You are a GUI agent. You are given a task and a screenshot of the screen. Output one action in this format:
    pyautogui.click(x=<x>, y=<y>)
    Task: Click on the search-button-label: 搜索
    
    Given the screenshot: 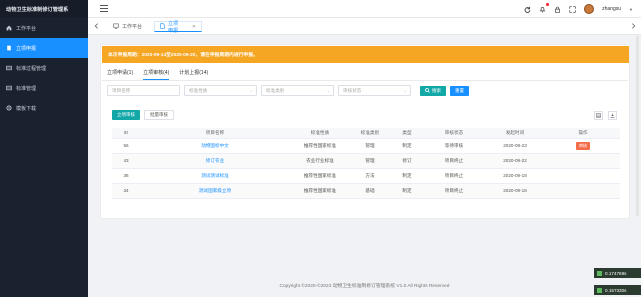 What is the action you would take?
    pyautogui.click(x=436, y=90)
    